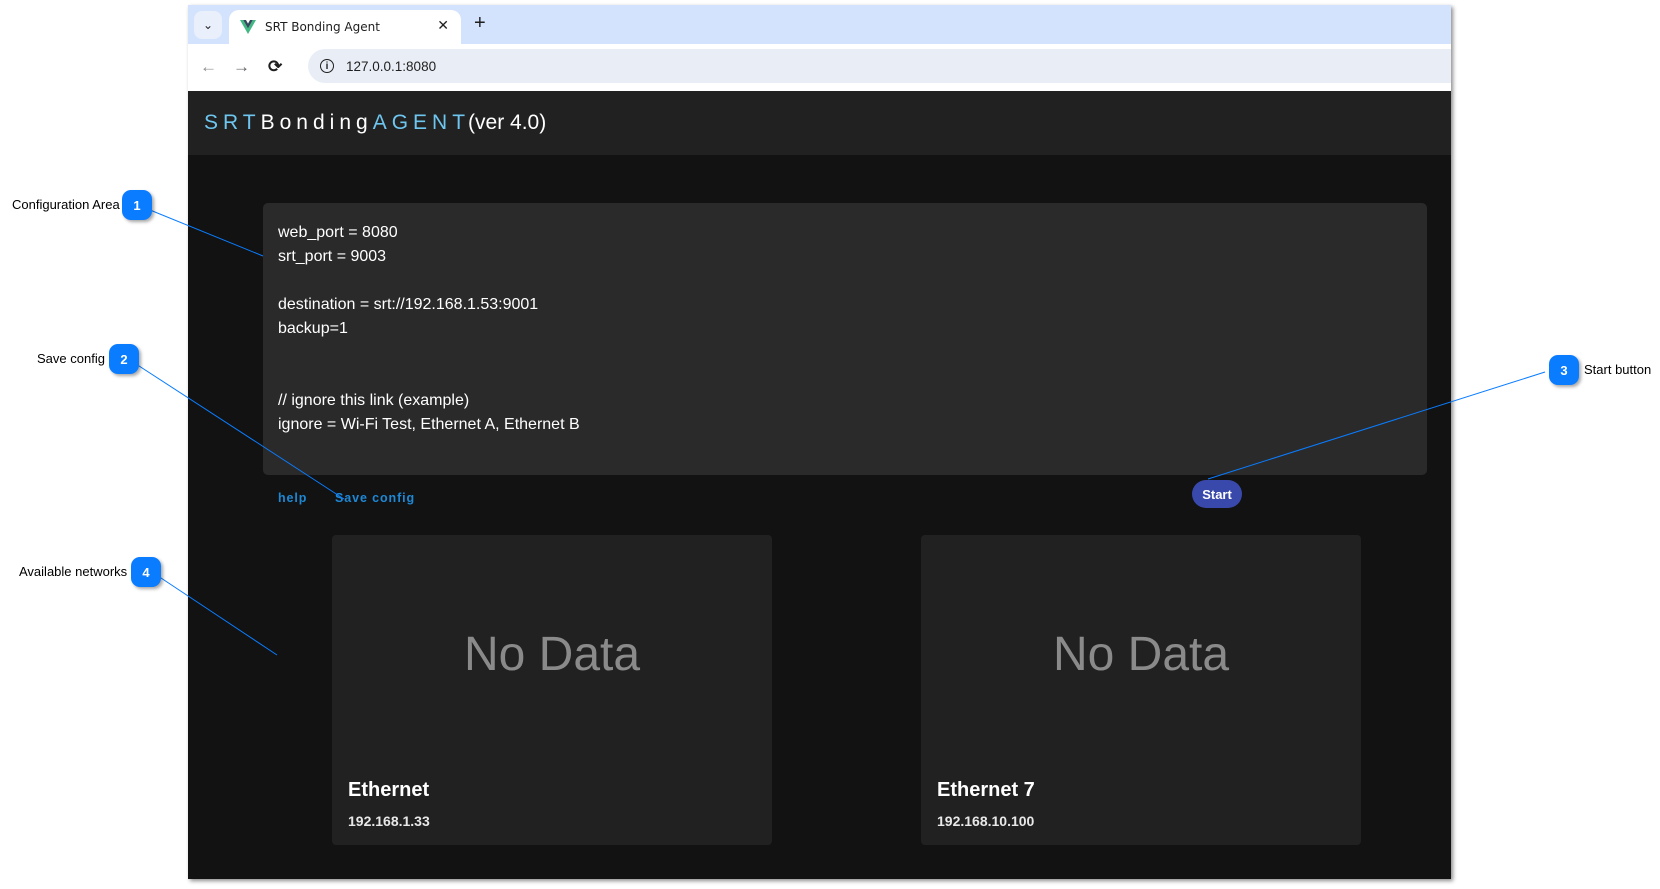  What do you see at coordinates (66, 204) in the screenshot?
I see `callout-label-1: Configuration Area` at bounding box center [66, 204].